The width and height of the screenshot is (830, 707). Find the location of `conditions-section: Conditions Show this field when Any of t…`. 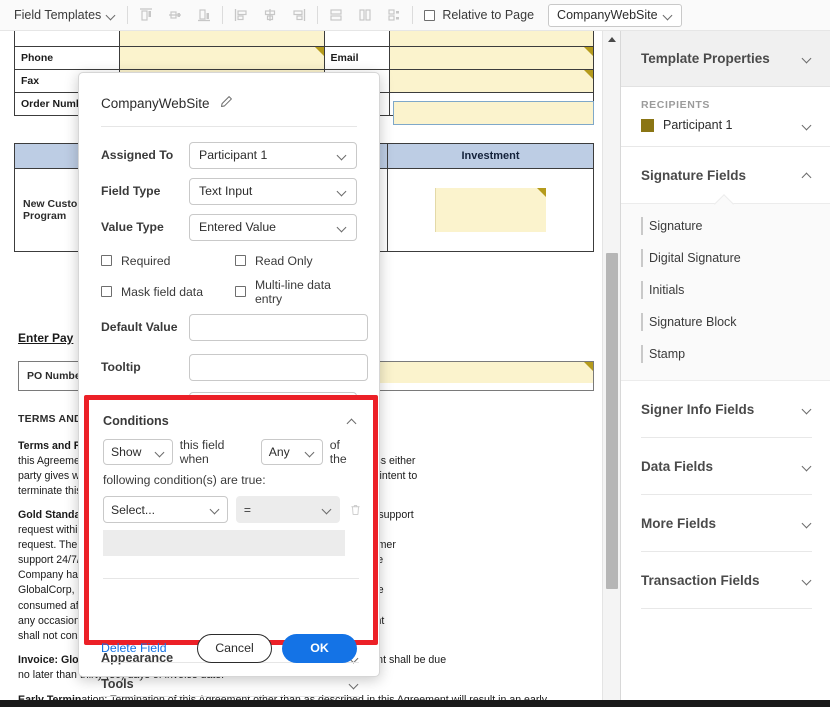

conditions-section: Conditions Show this field when Any of t… is located at coordinates (231, 520).